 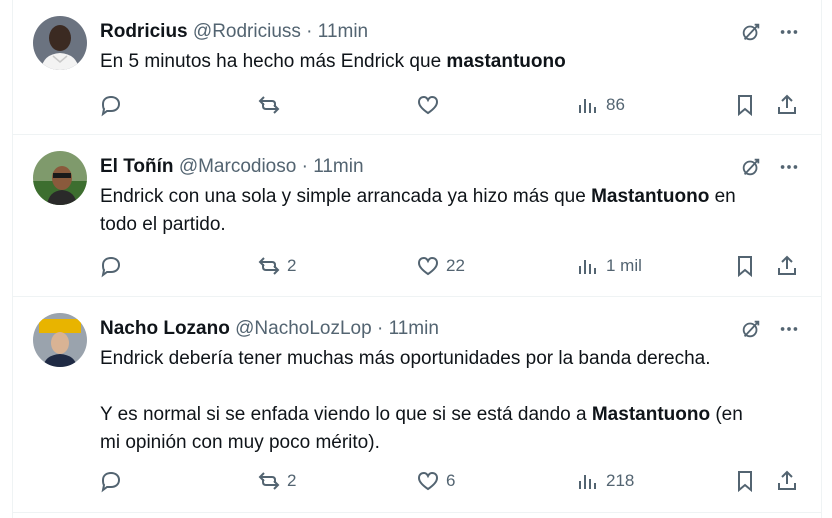 I want to click on like-button: 22, so click(x=440, y=266).